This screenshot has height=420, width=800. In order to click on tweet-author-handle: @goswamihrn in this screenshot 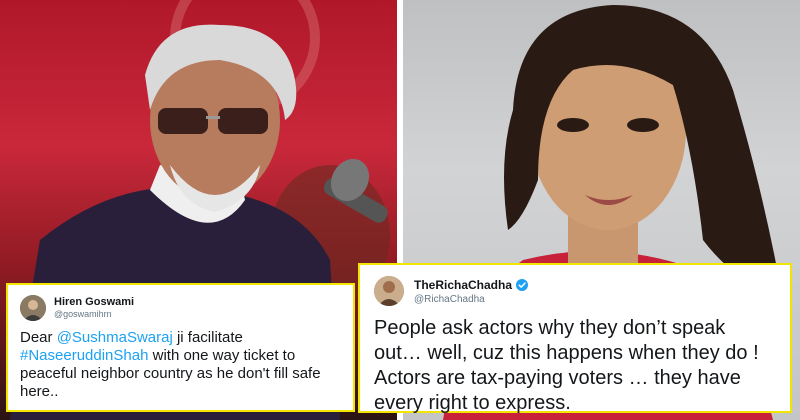, I will do `click(94, 314)`.